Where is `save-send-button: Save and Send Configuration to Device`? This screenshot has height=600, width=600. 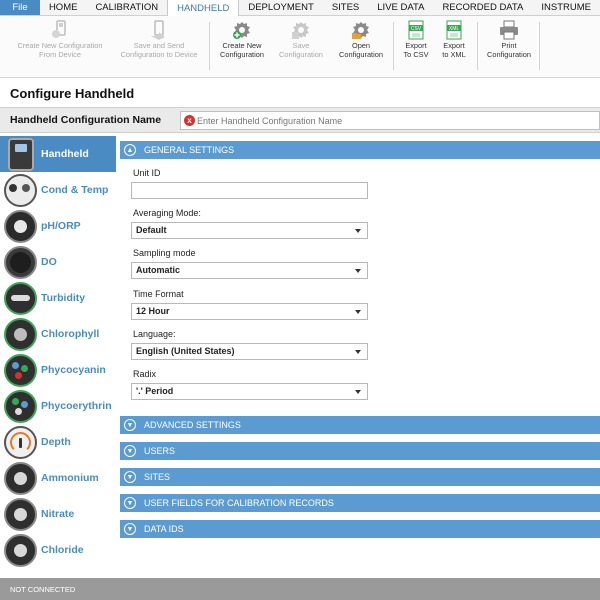 save-send-button: Save and Send Configuration to Device is located at coordinates (159, 39).